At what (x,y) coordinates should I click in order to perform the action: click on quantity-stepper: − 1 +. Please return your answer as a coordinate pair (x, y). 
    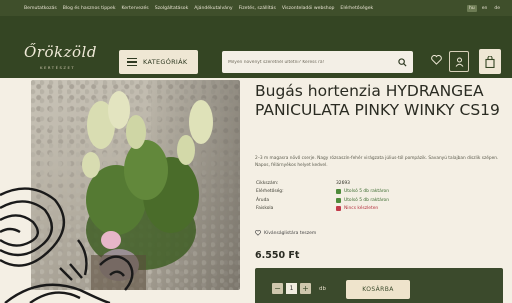
    Looking at the image, I should click on (291, 288).